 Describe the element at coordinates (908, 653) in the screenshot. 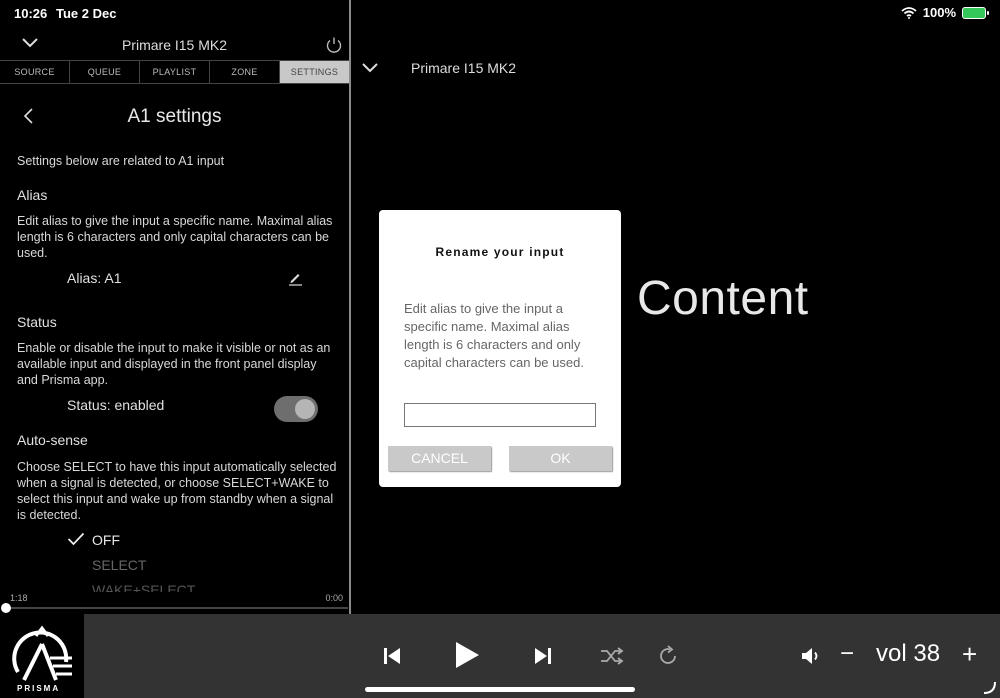

I see `volume-level: vol 38` at that location.